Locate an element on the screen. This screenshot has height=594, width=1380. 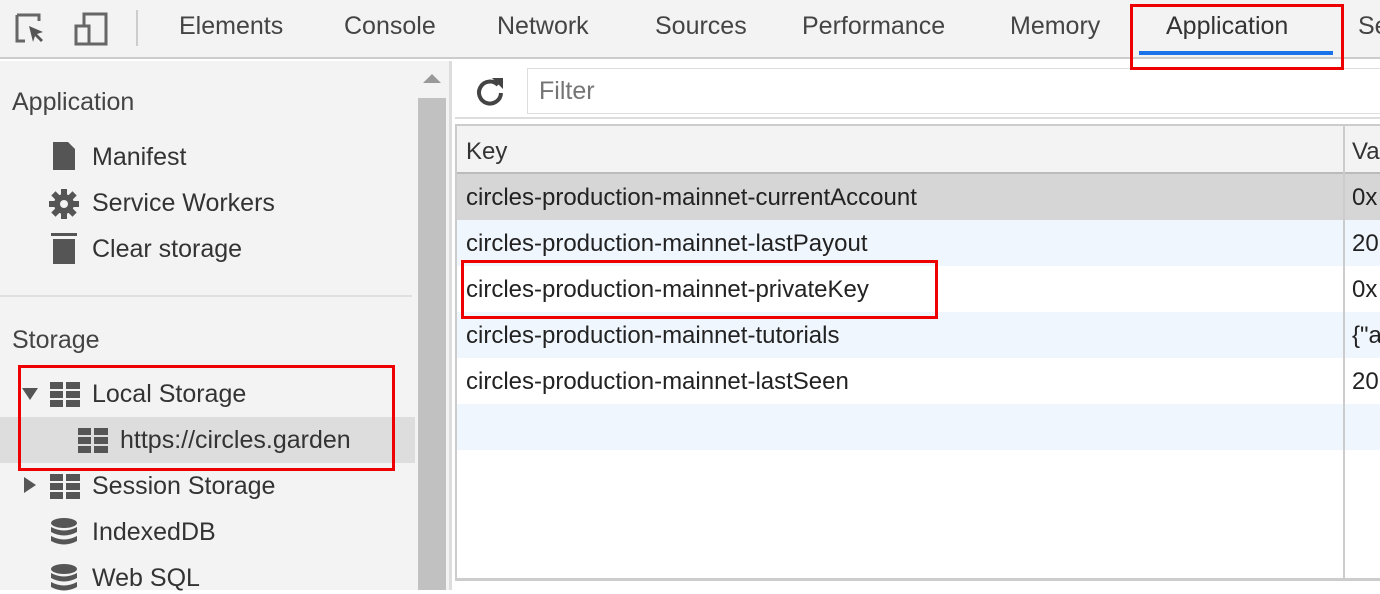
scroll-up-arrow-icon is located at coordinates (432, 78).